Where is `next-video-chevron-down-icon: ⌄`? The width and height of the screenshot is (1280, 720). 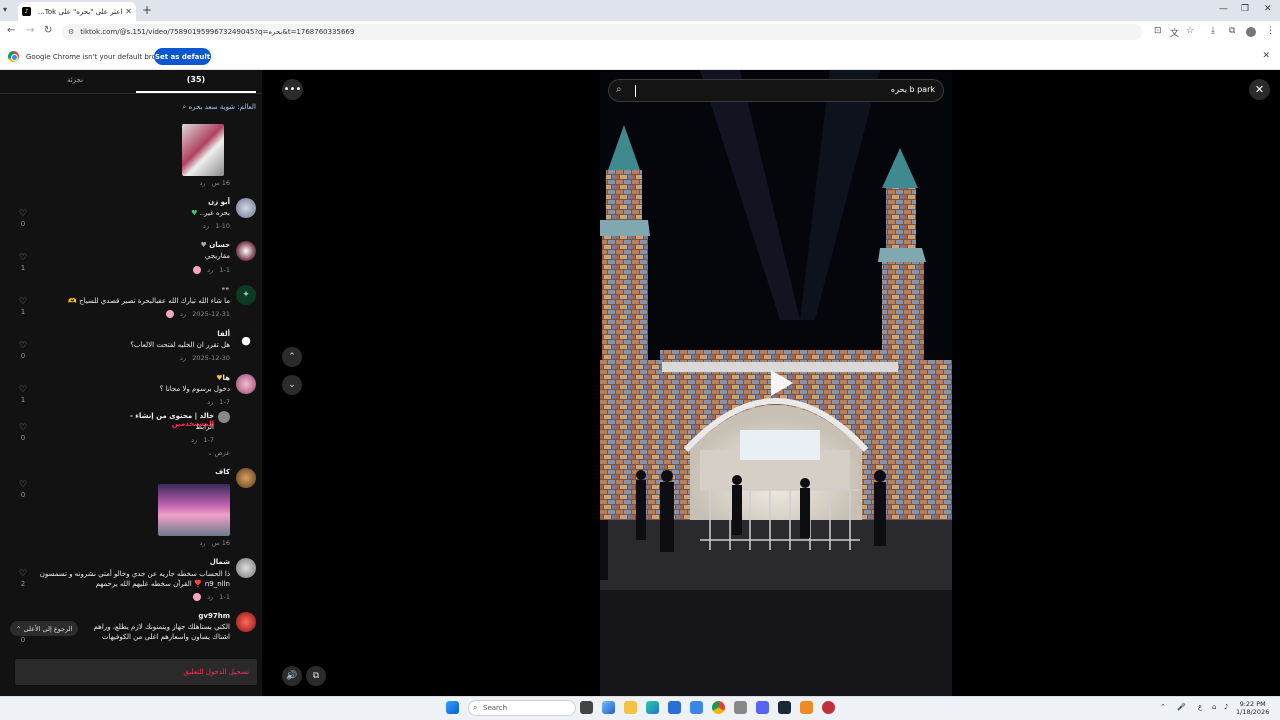 next-video-chevron-down-icon: ⌄ is located at coordinates (292, 385).